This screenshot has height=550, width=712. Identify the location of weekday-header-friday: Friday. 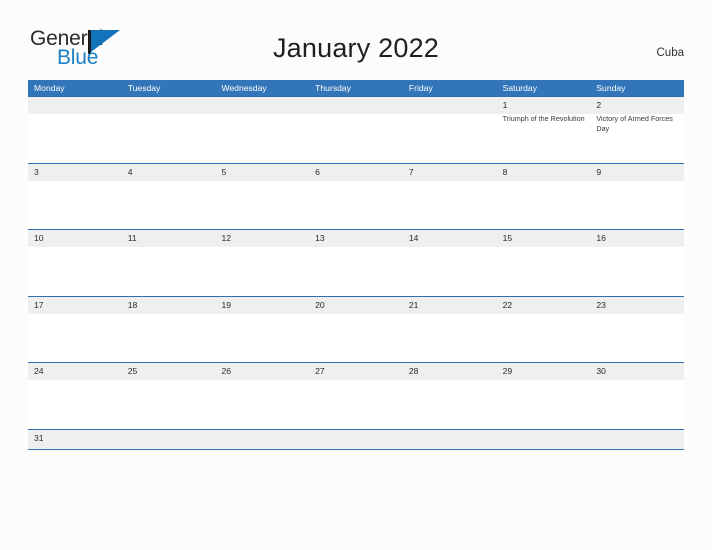
(420, 88).